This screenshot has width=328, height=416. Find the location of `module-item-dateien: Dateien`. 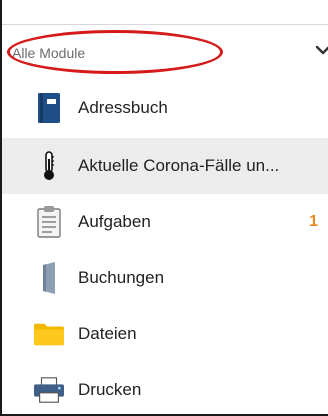

module-item-dateien: Dateien is located at coordinates (165, 334).